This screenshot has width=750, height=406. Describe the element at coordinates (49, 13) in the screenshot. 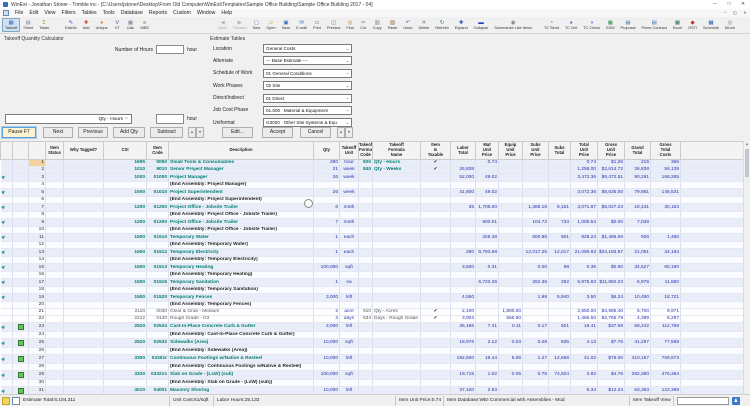

I see `menu-item-view: View` at that location.